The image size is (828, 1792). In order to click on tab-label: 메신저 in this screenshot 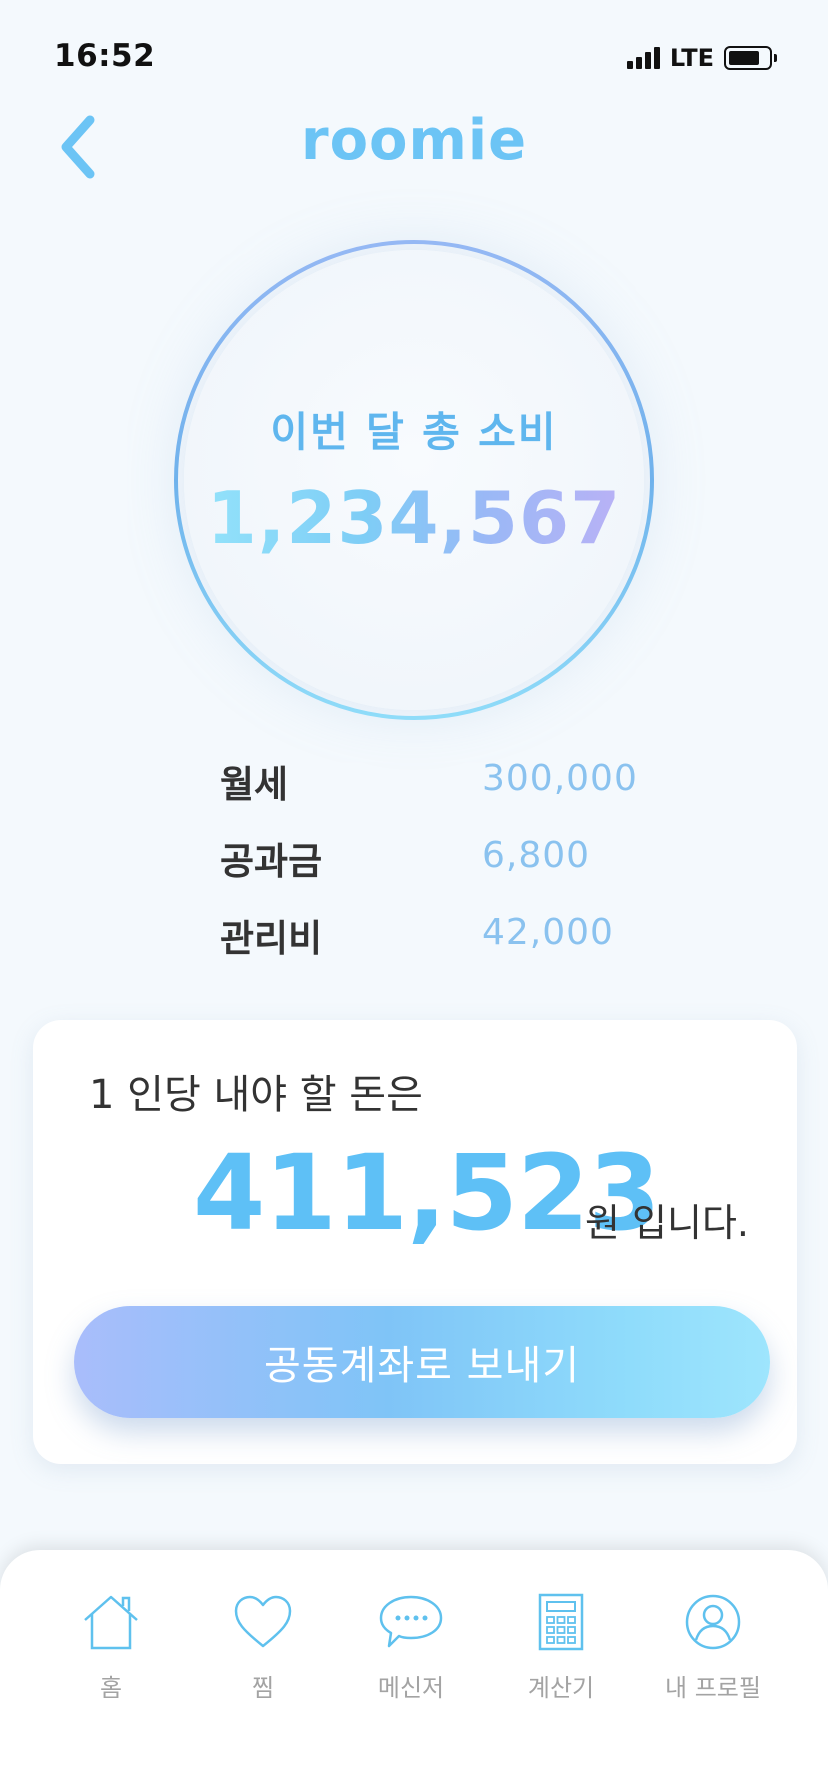, I will do `click(411, 1688)`.